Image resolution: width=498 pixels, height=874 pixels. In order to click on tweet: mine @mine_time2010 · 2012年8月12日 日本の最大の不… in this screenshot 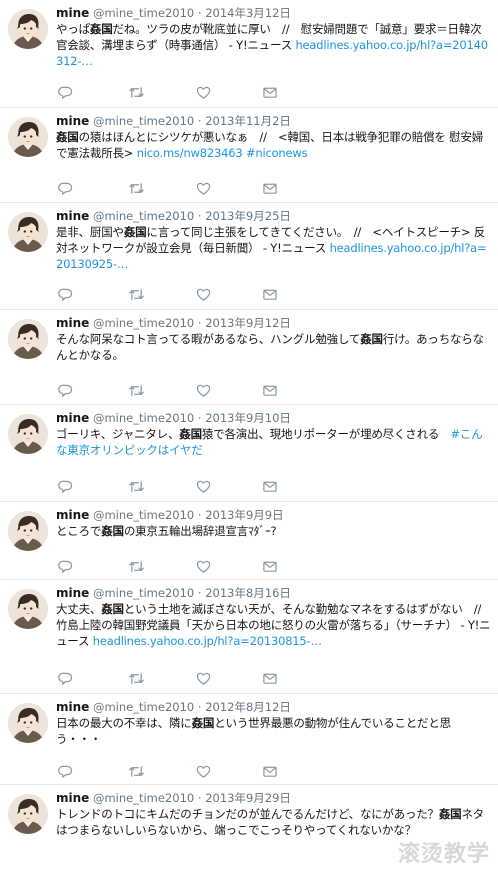, I will do `click(249, 739)`.